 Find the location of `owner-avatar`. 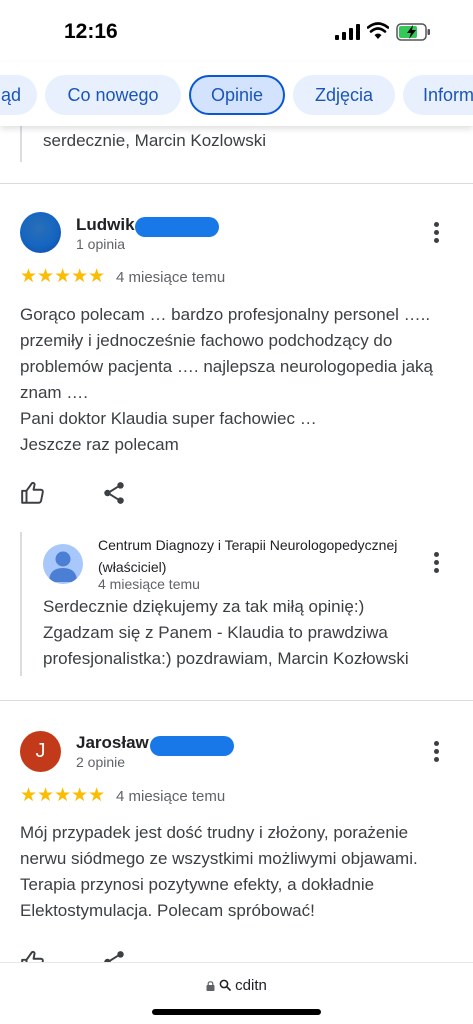

owner-avatar is located at coordinates (63, 564).